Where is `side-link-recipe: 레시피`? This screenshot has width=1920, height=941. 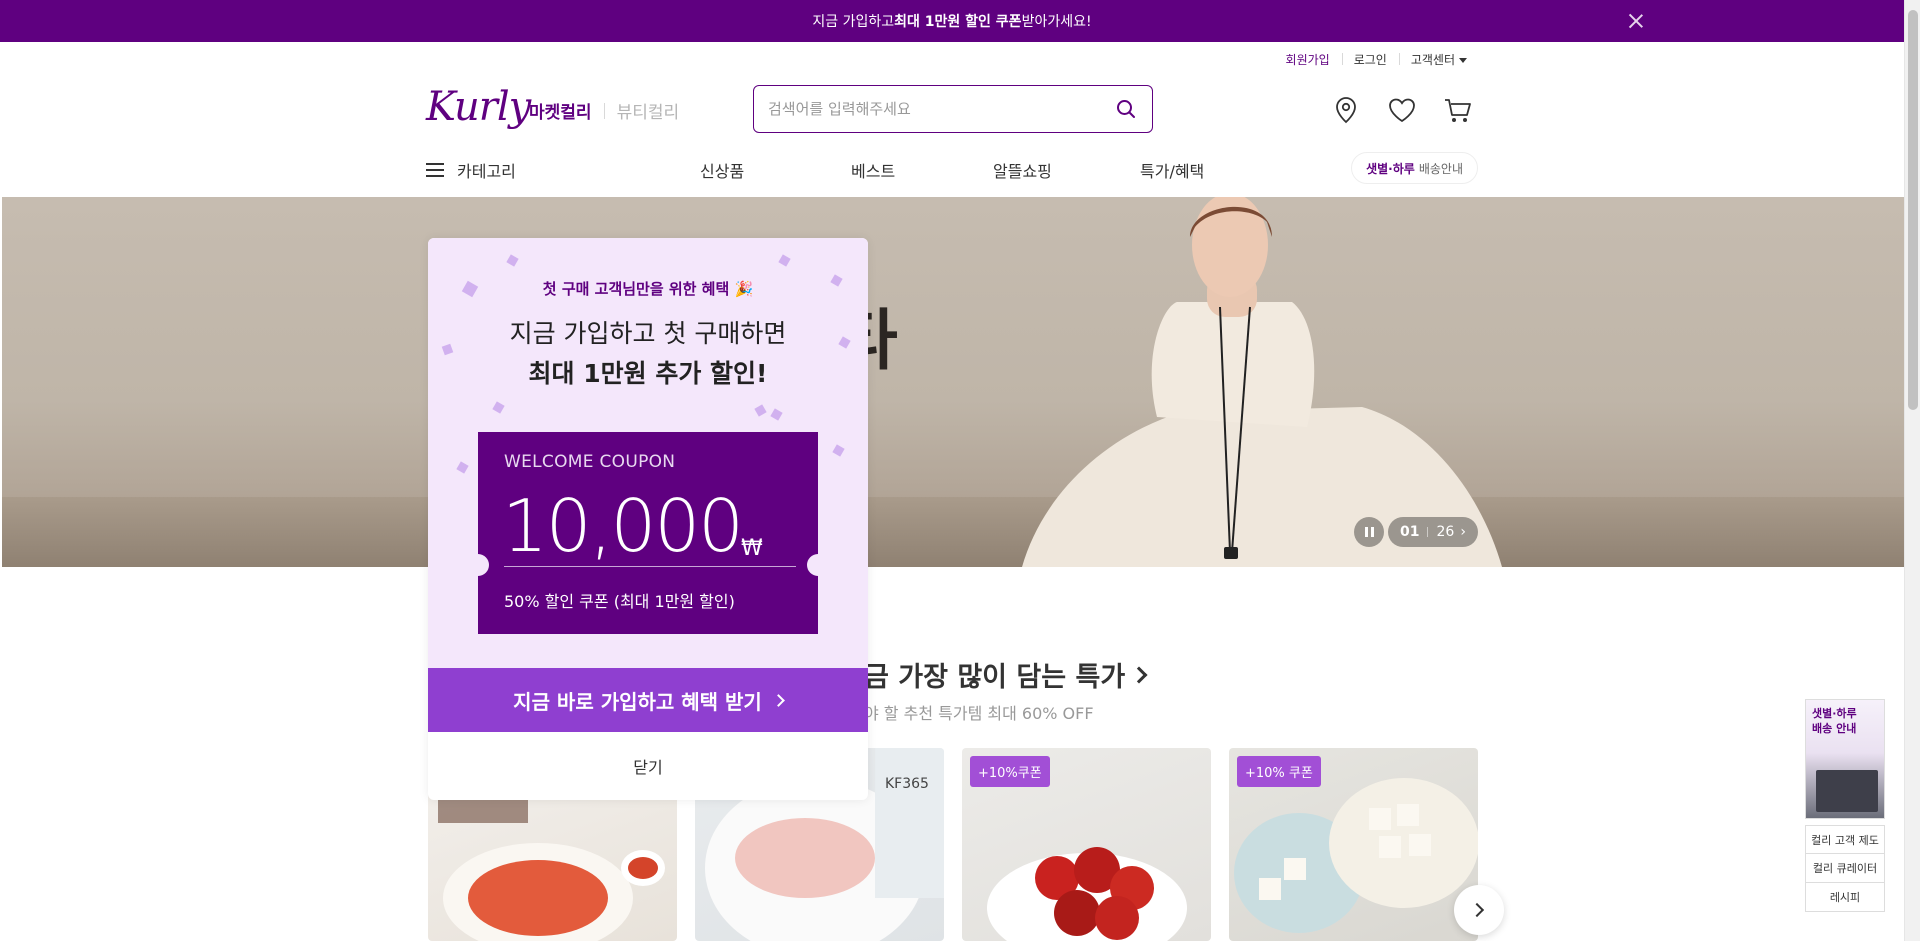
side-link-recipe: 레시피 is located at coordinates (1845, 897).